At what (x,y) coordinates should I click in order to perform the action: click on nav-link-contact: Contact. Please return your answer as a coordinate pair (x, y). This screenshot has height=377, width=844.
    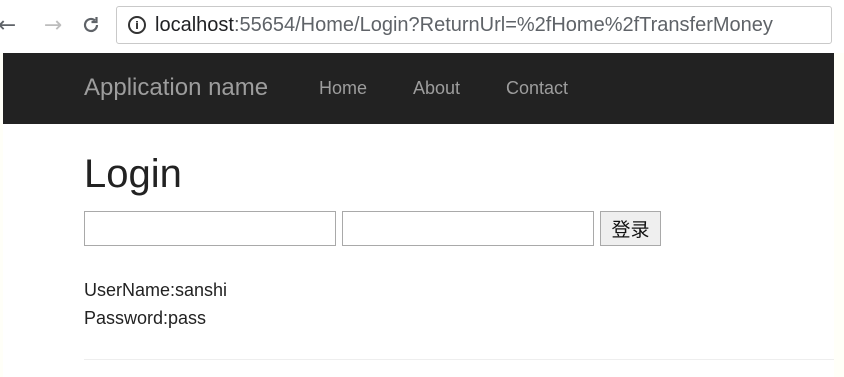
    Looking at the image, I should click on (537, 88).